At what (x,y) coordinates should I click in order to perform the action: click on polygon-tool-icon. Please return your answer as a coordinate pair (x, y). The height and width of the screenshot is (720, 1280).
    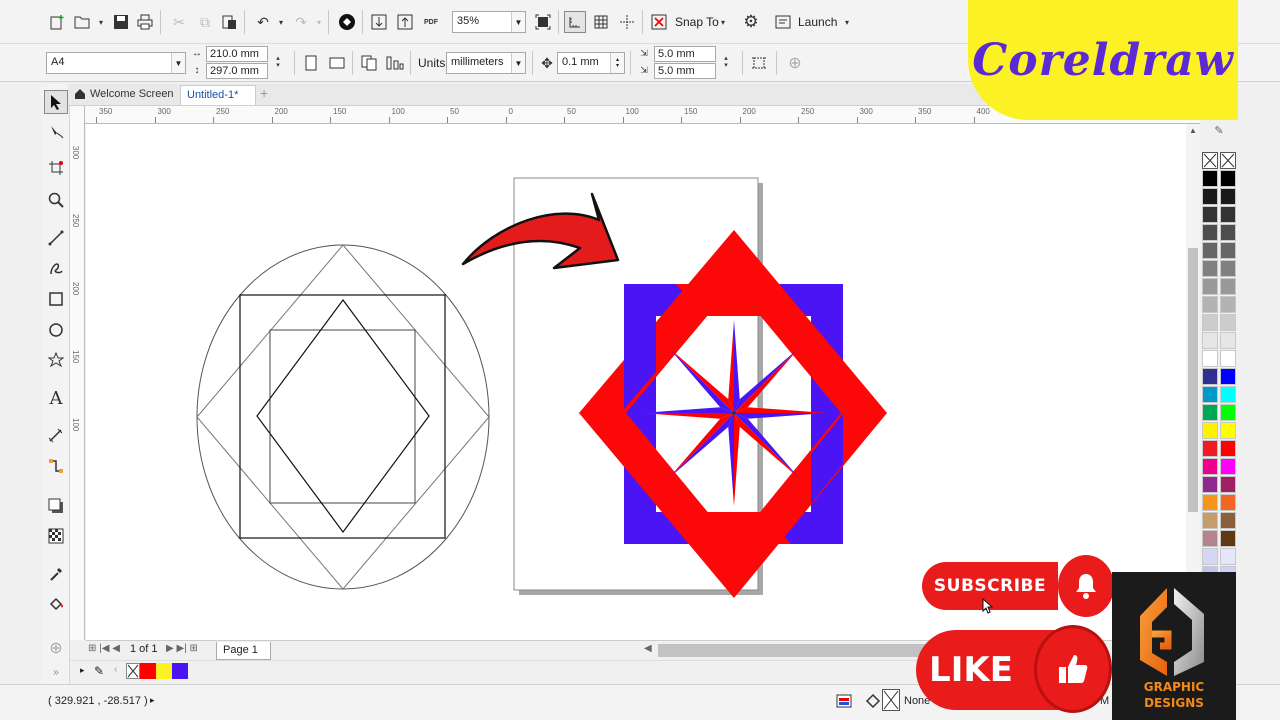
    Looking at the image, I should click on (56, 360).